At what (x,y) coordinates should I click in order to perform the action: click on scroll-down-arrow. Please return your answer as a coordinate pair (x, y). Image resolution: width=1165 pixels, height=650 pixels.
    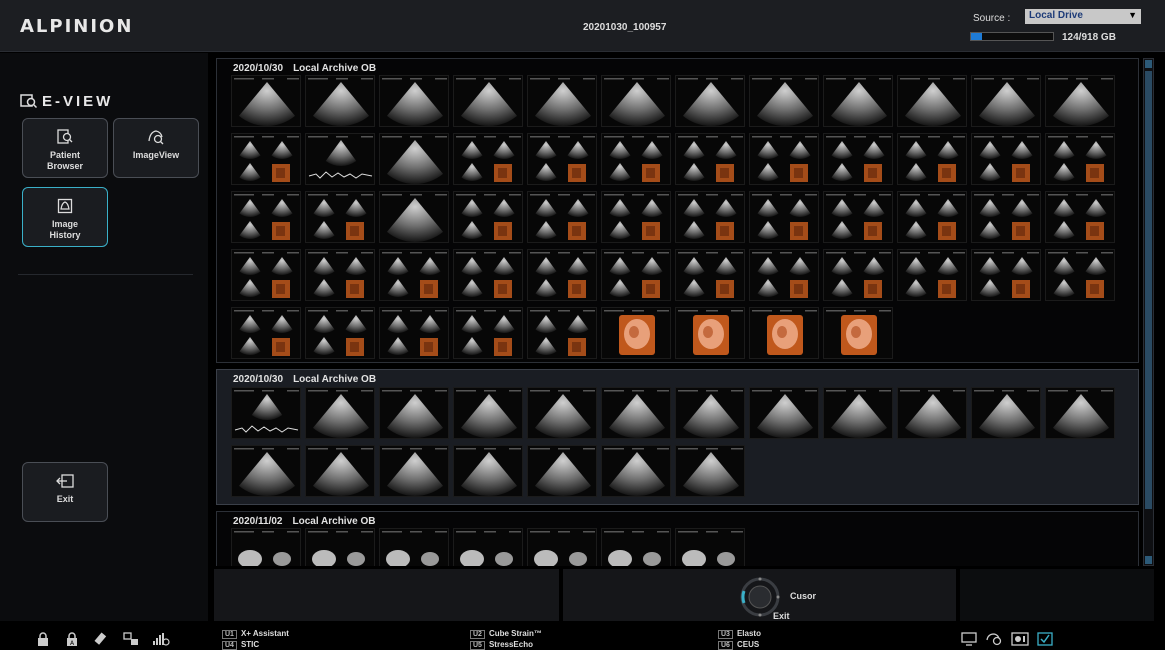
    Looking at the image, I should click on (1148, 560).